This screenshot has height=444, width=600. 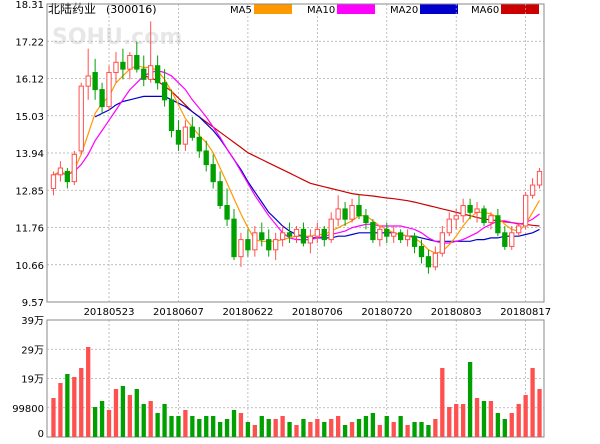 I want to click on date-tick-label: 20180622, so click(x=247, y=312).